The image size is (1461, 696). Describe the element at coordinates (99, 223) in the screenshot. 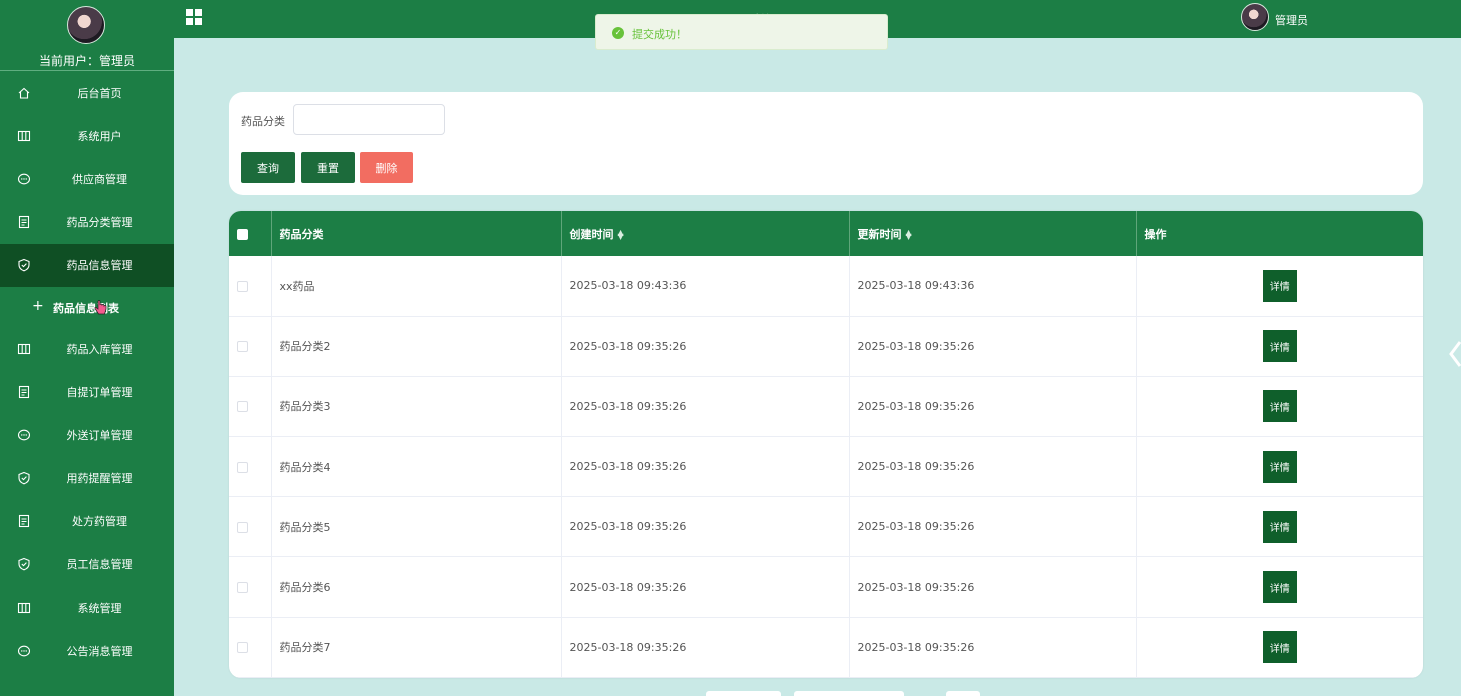

I see `sidebar-item-label: 药品分类管理` at that location.